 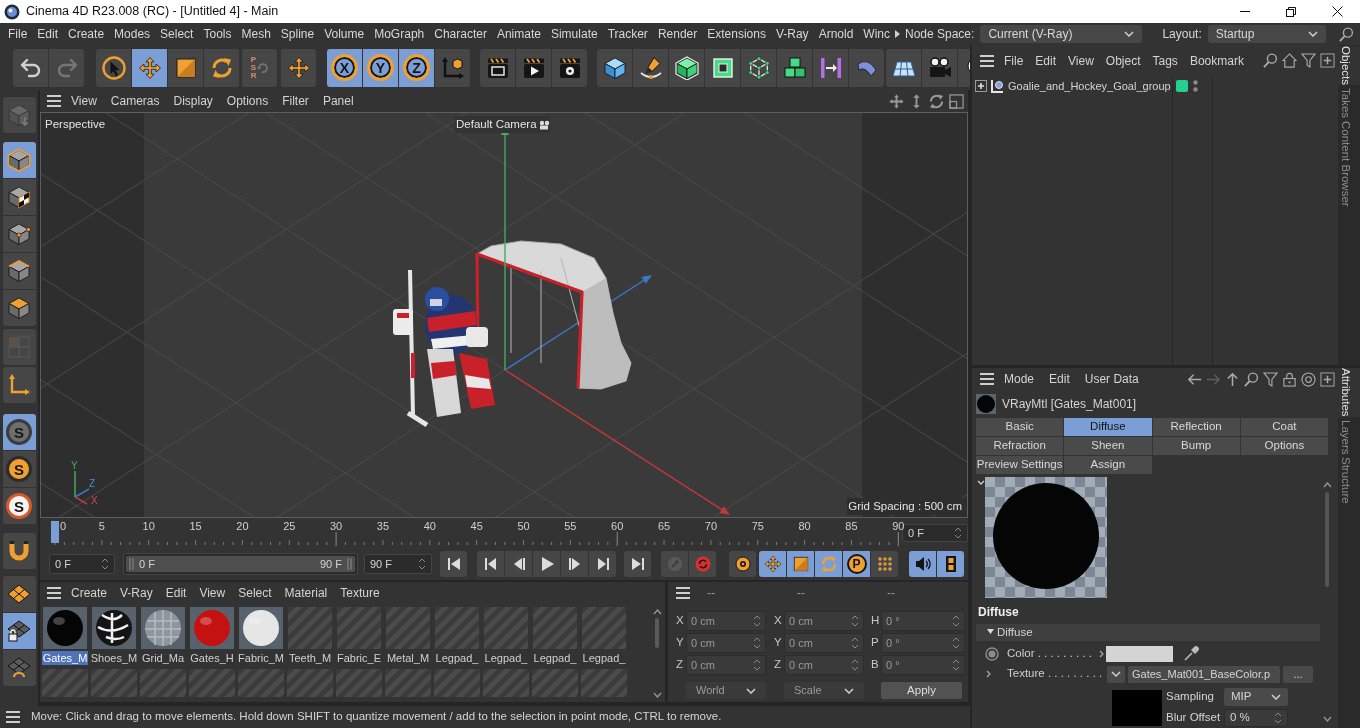 What do you see at coordinates (416, 67) in the screenshot?
I see `z-axis-button: Z` at bounding box center [416, 67].